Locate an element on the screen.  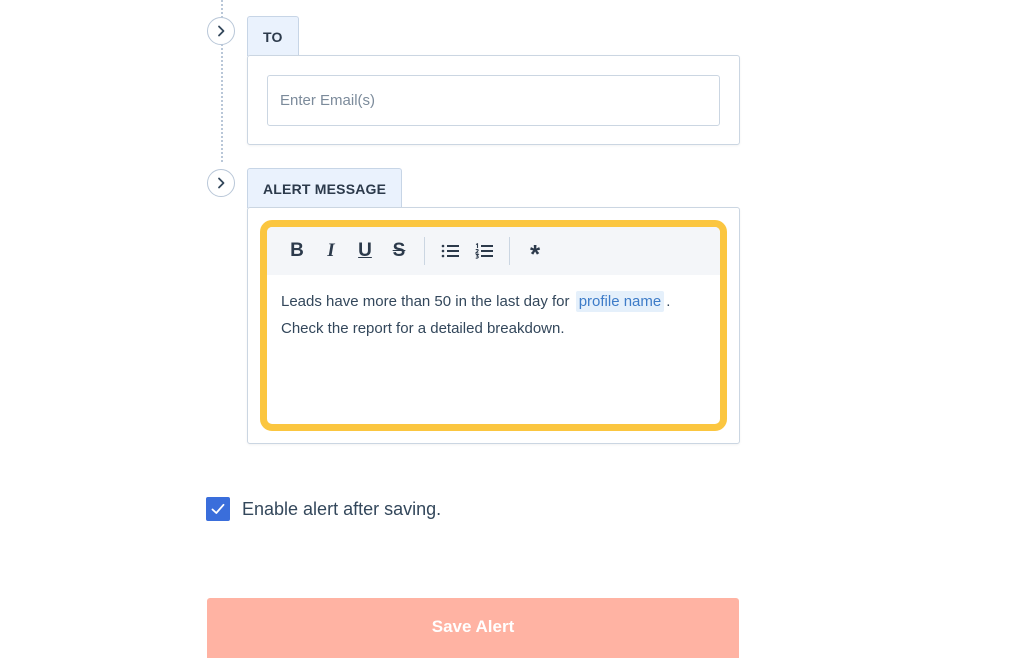
to-step-expand-toggle is located at coordinates (221, 31).